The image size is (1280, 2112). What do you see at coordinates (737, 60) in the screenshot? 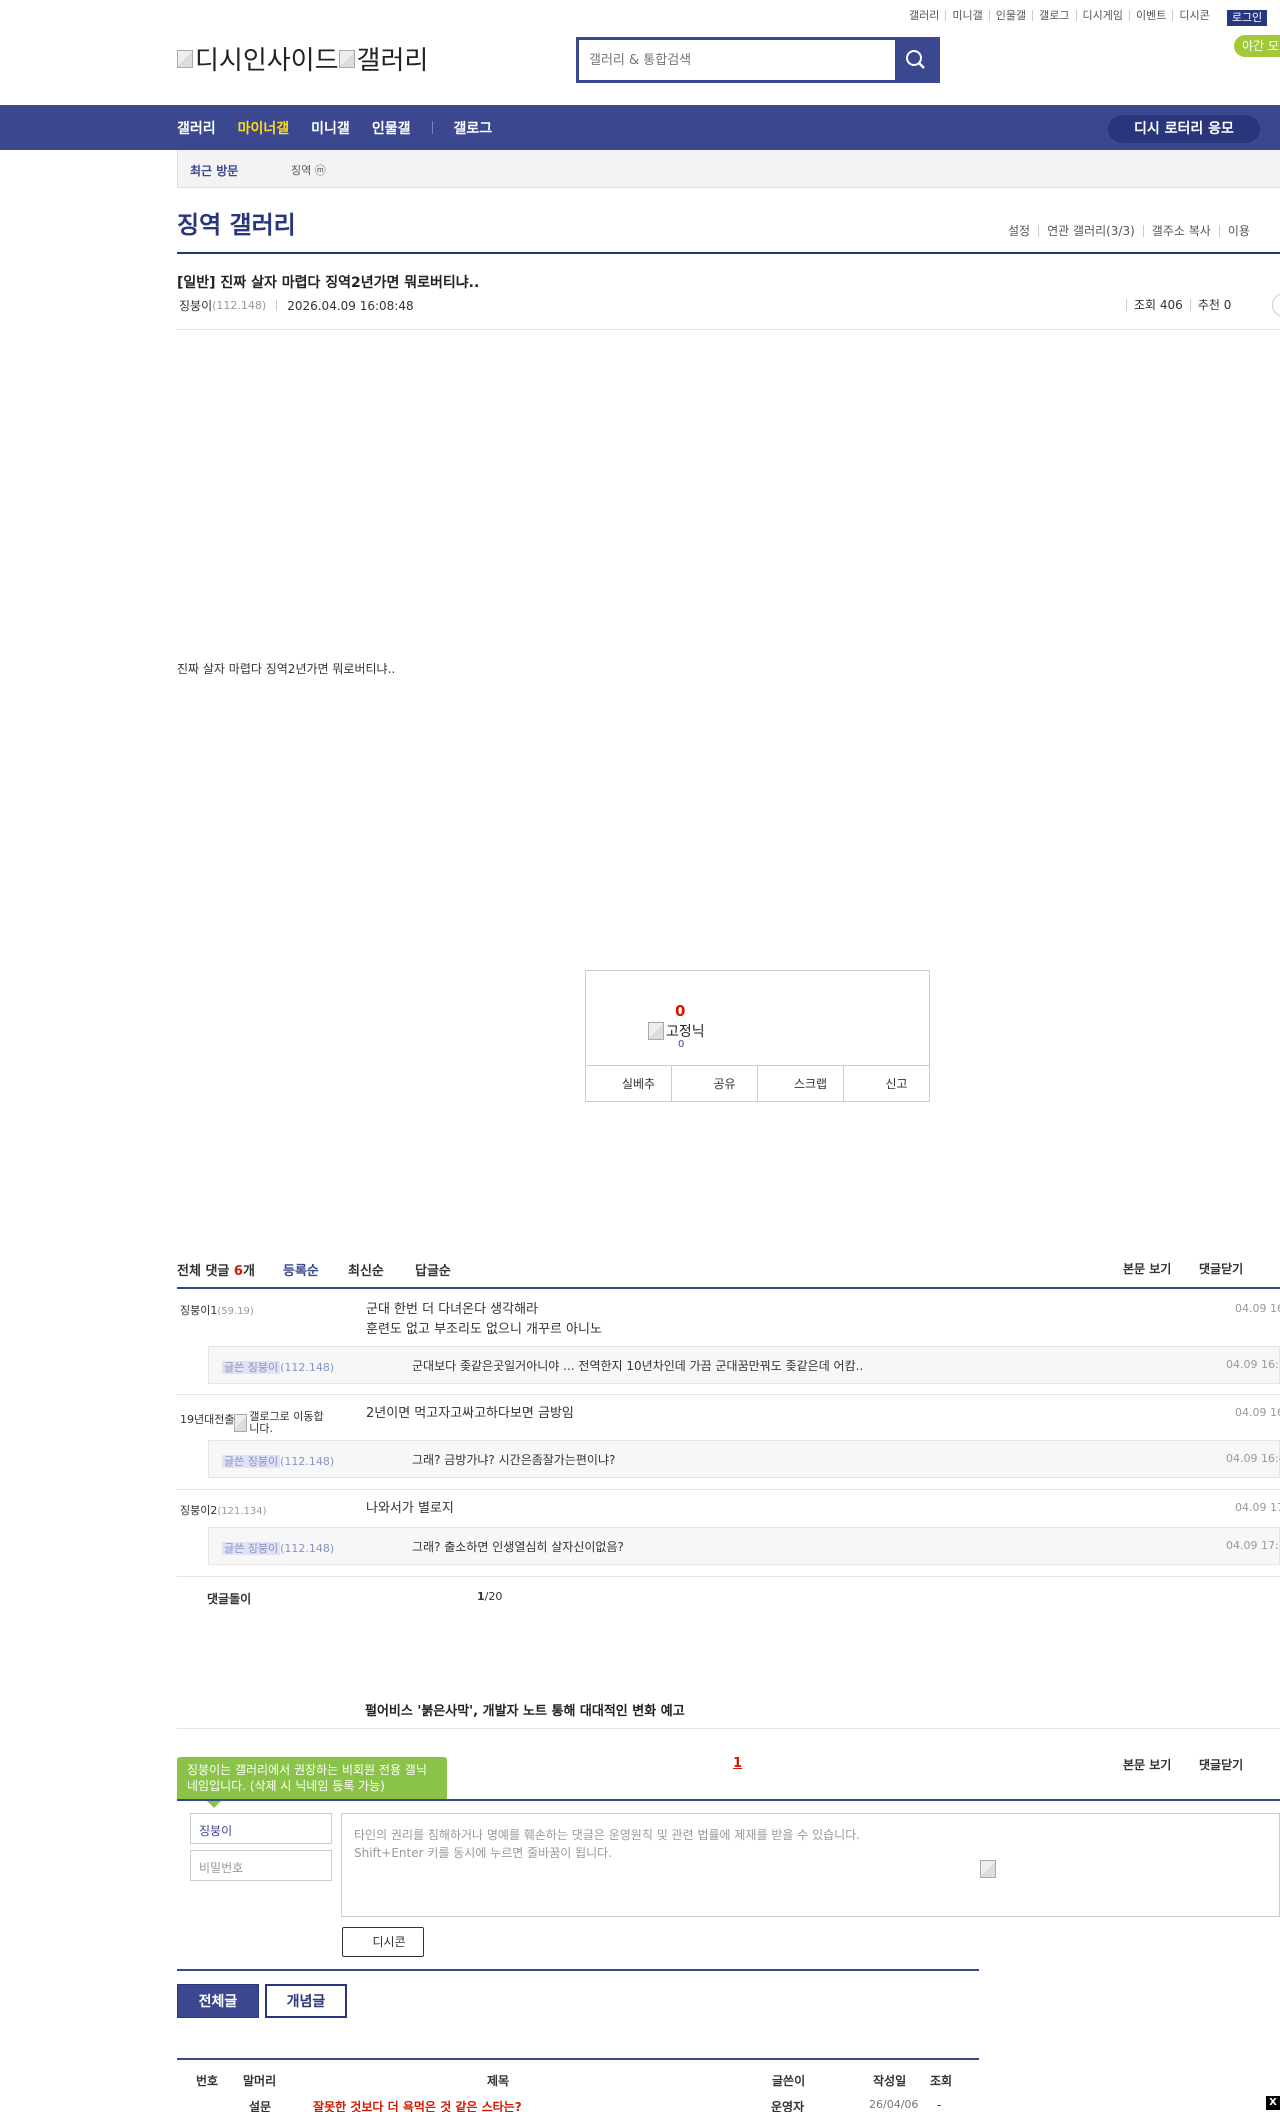
I see `search-input` at bounding box center [737, 60].